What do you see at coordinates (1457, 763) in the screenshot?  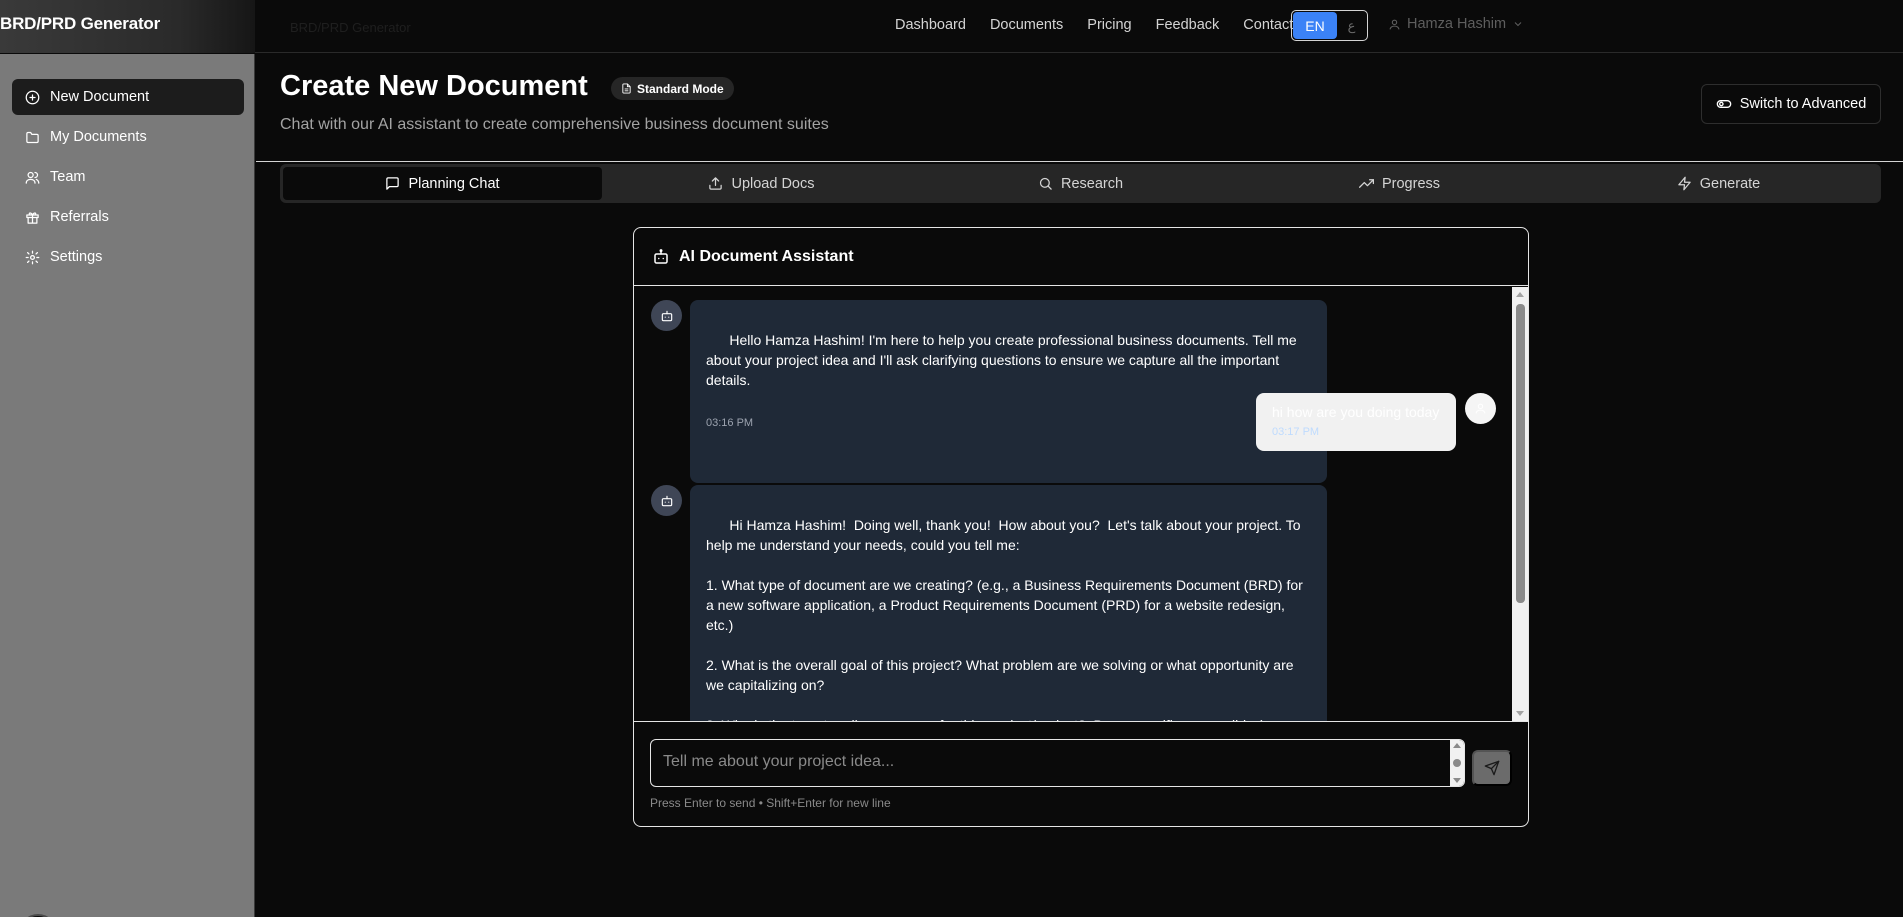 I see `input-scrollbar` at bounding box center [1457, 763].